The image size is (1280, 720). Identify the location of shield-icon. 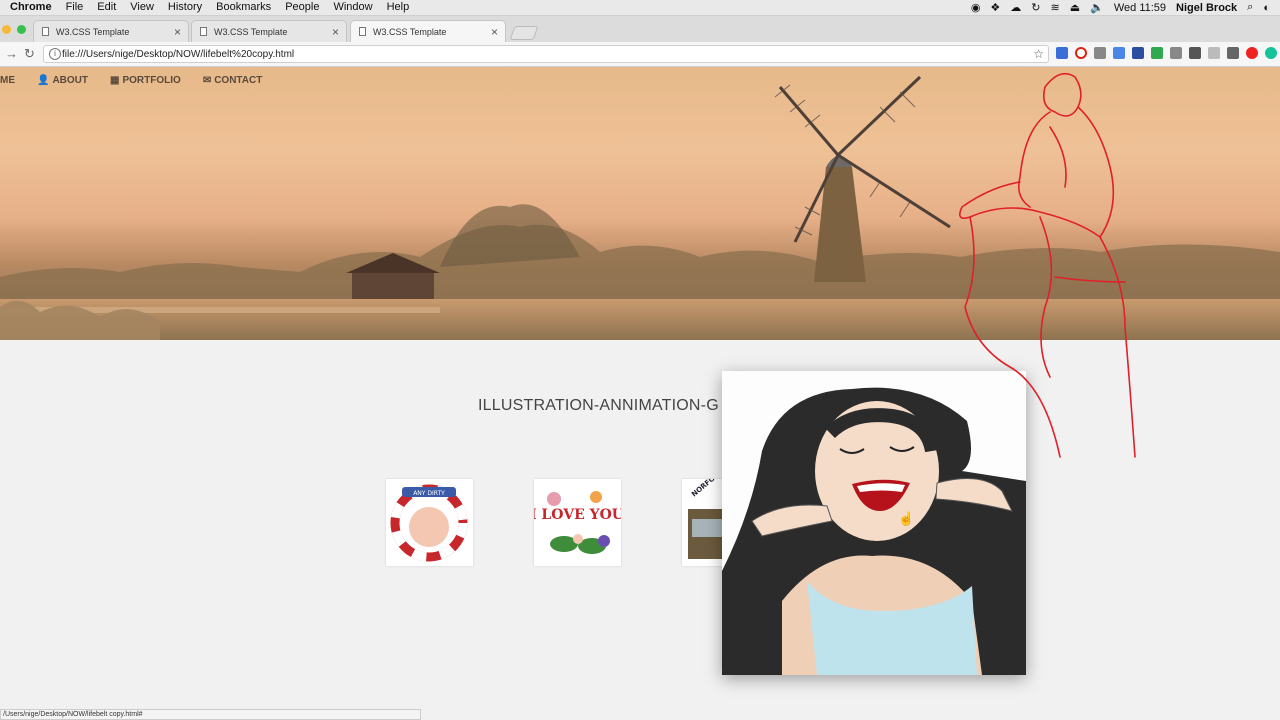
(1138, 53).